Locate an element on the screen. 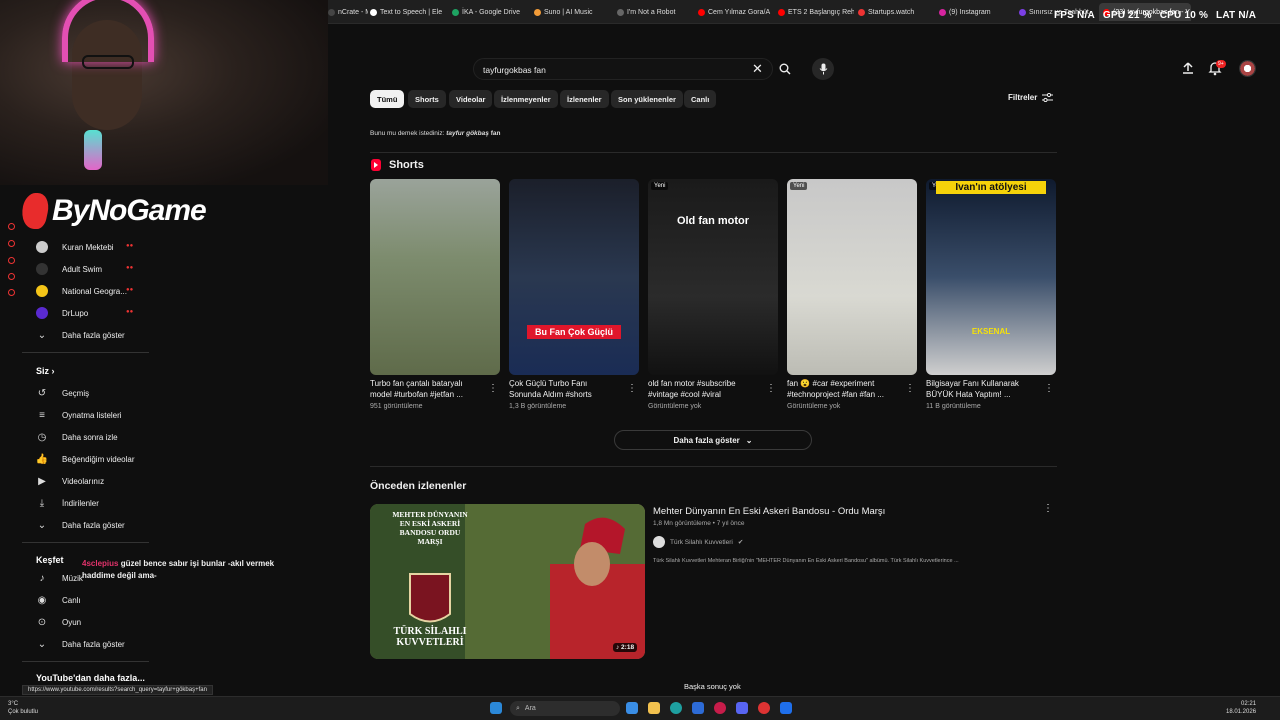  user-avatar is located at coordinates (1247, 68).